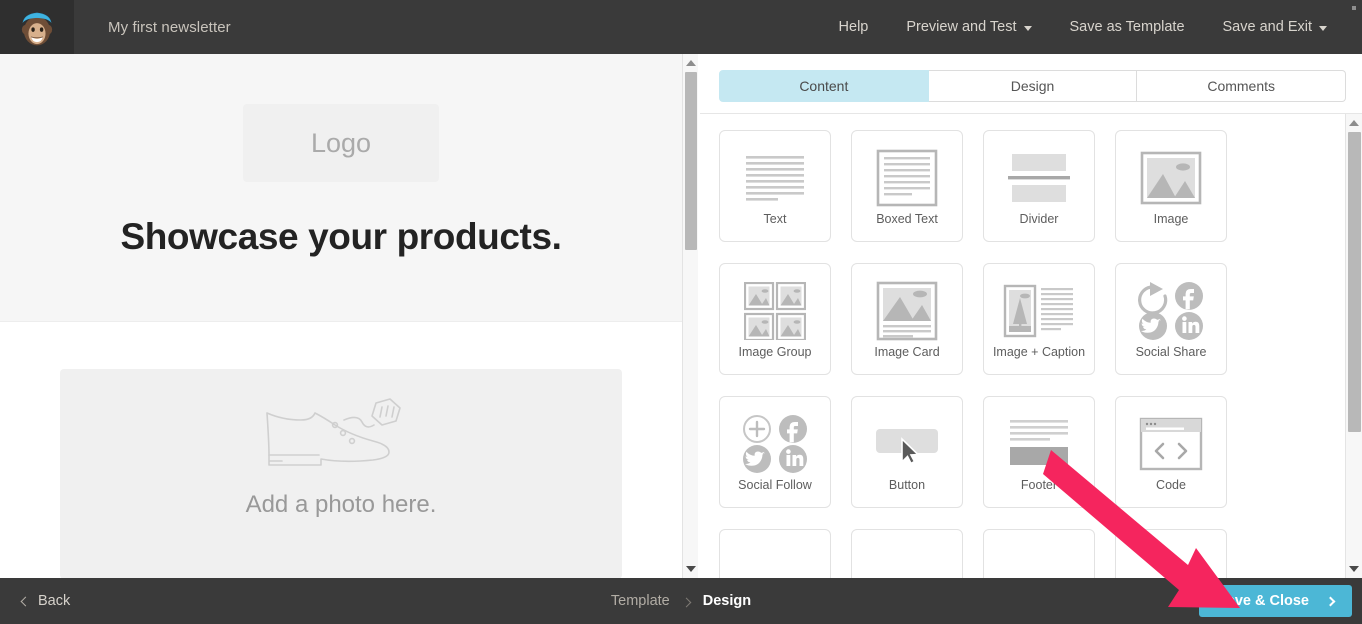 The width and height of the screenshot is (1362, 624). I want to click on code-window-icon, so click(1171, 444).